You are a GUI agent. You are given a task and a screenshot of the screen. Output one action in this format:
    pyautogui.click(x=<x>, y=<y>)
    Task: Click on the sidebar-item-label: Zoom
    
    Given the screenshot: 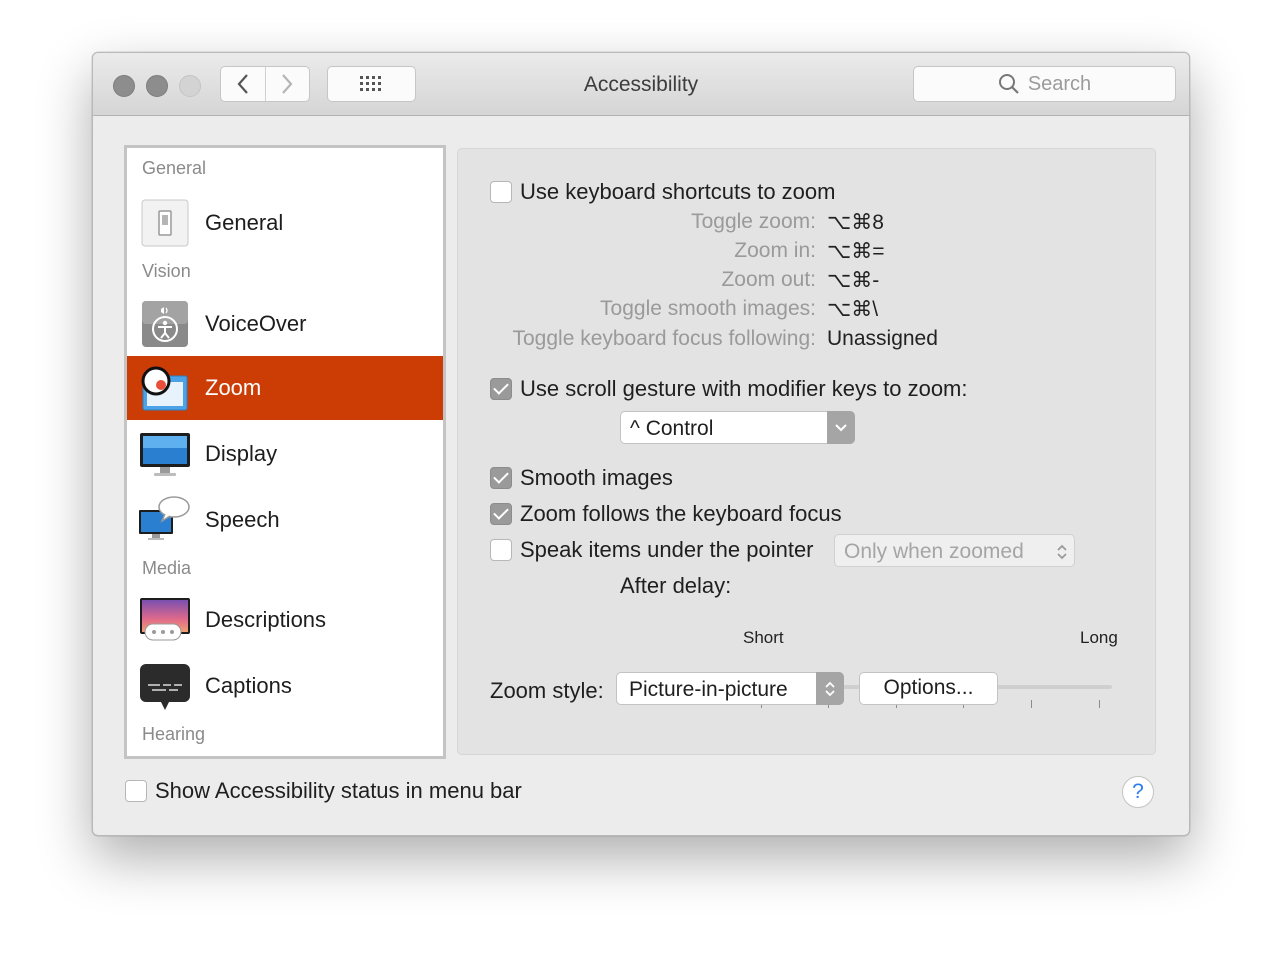 What is the action you would take?
    pyautogui.click(x=233, y=387)
    